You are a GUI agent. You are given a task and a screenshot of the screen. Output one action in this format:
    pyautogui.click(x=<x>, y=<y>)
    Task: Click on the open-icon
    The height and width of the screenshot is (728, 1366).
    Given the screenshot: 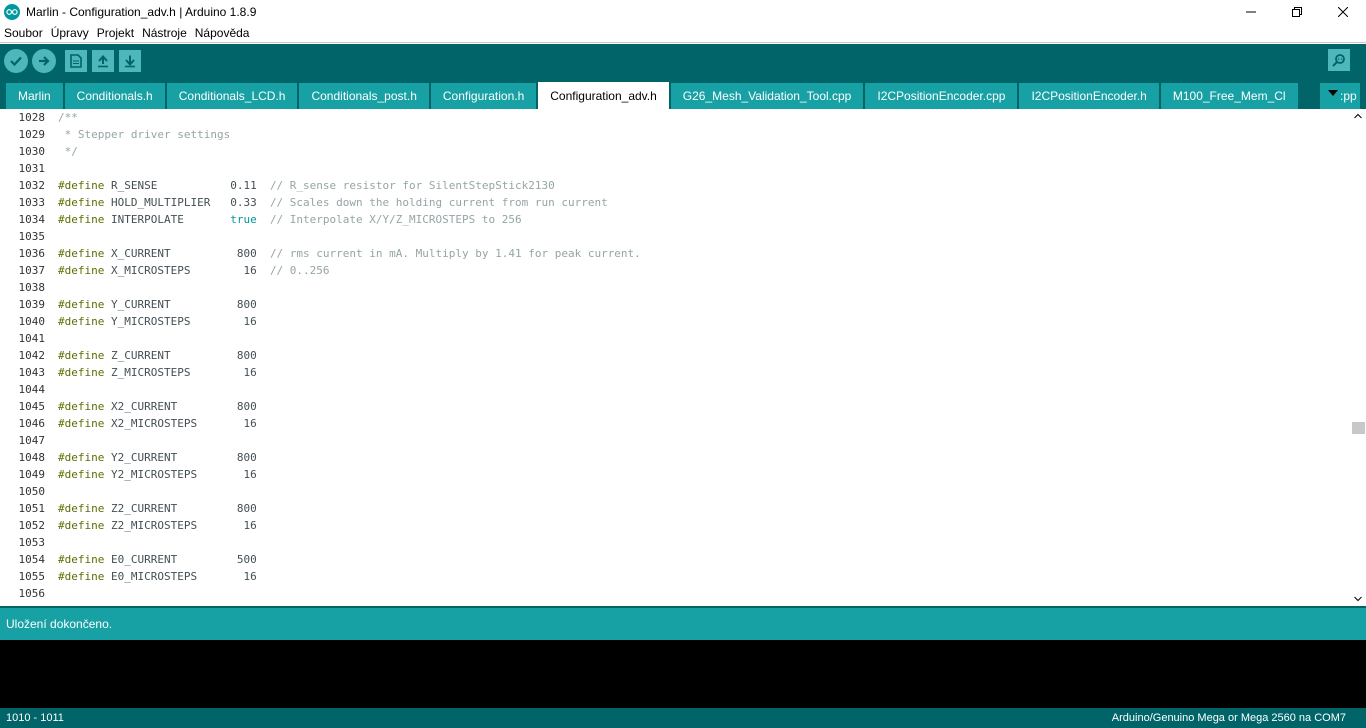 What is the action you would take?
    pyautogui.click(x=103, y=60)
    